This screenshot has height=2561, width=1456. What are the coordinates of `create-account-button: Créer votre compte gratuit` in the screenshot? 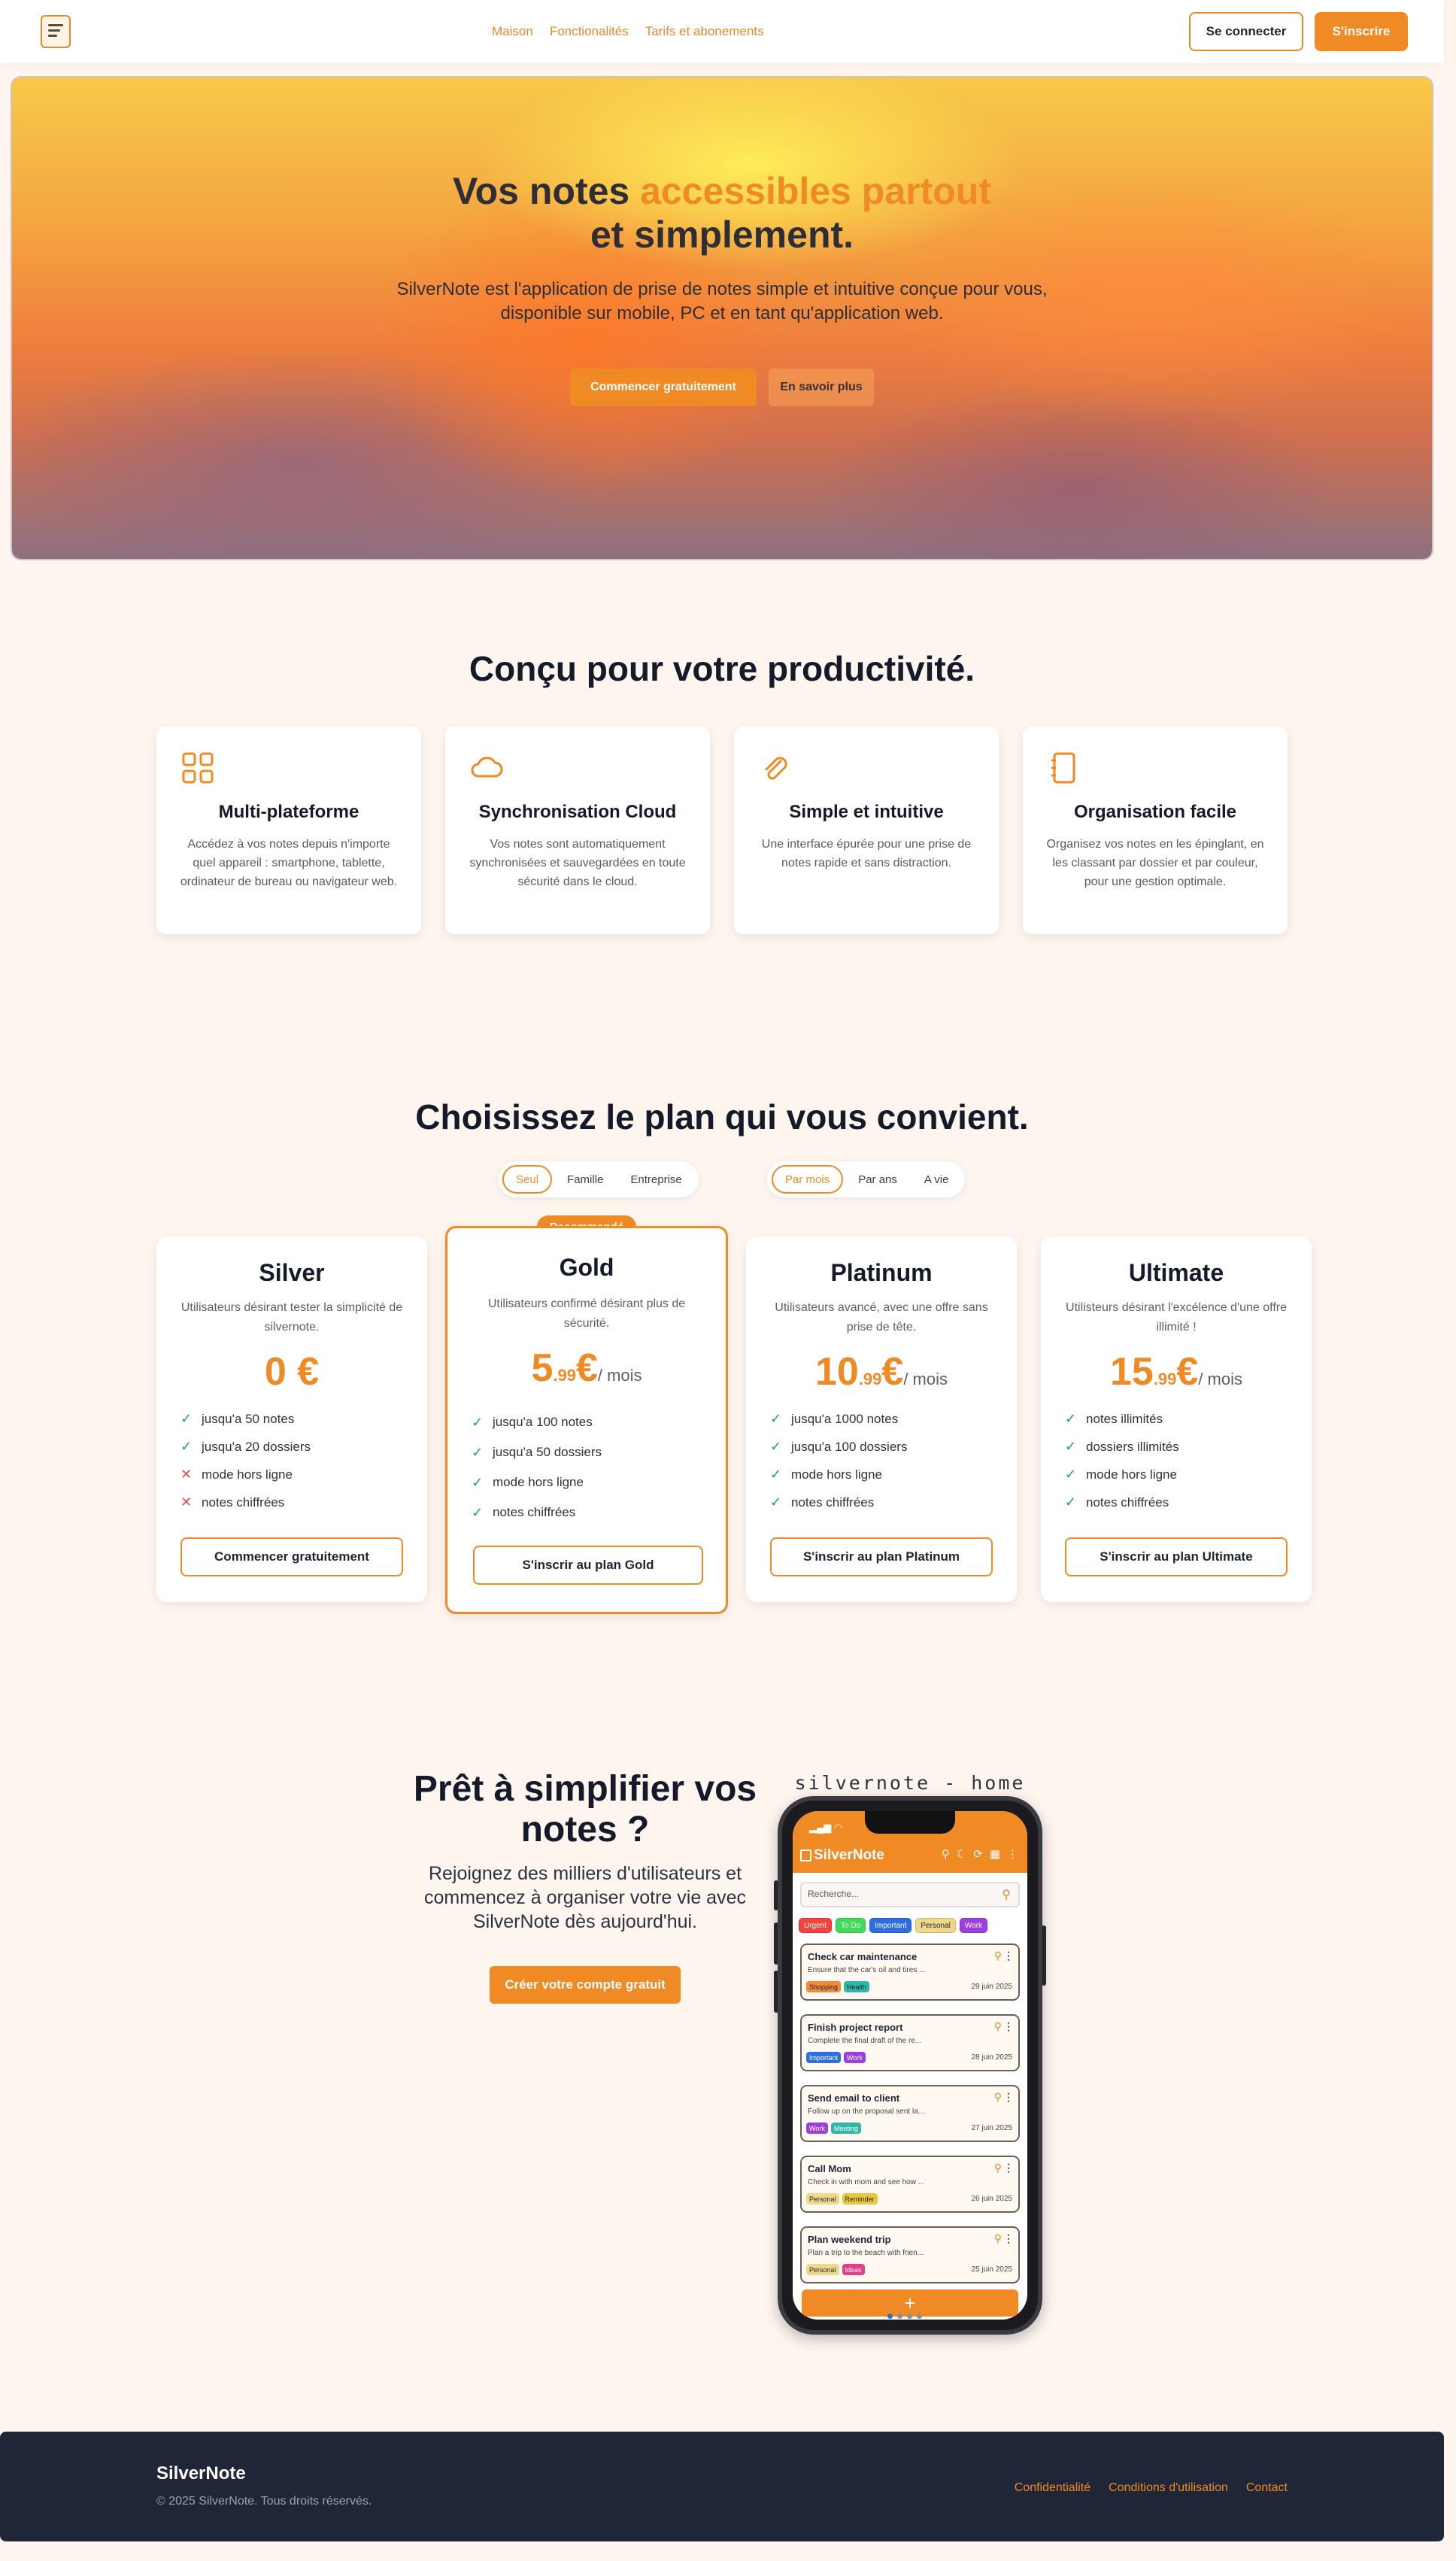 It's located at (585, 1985).